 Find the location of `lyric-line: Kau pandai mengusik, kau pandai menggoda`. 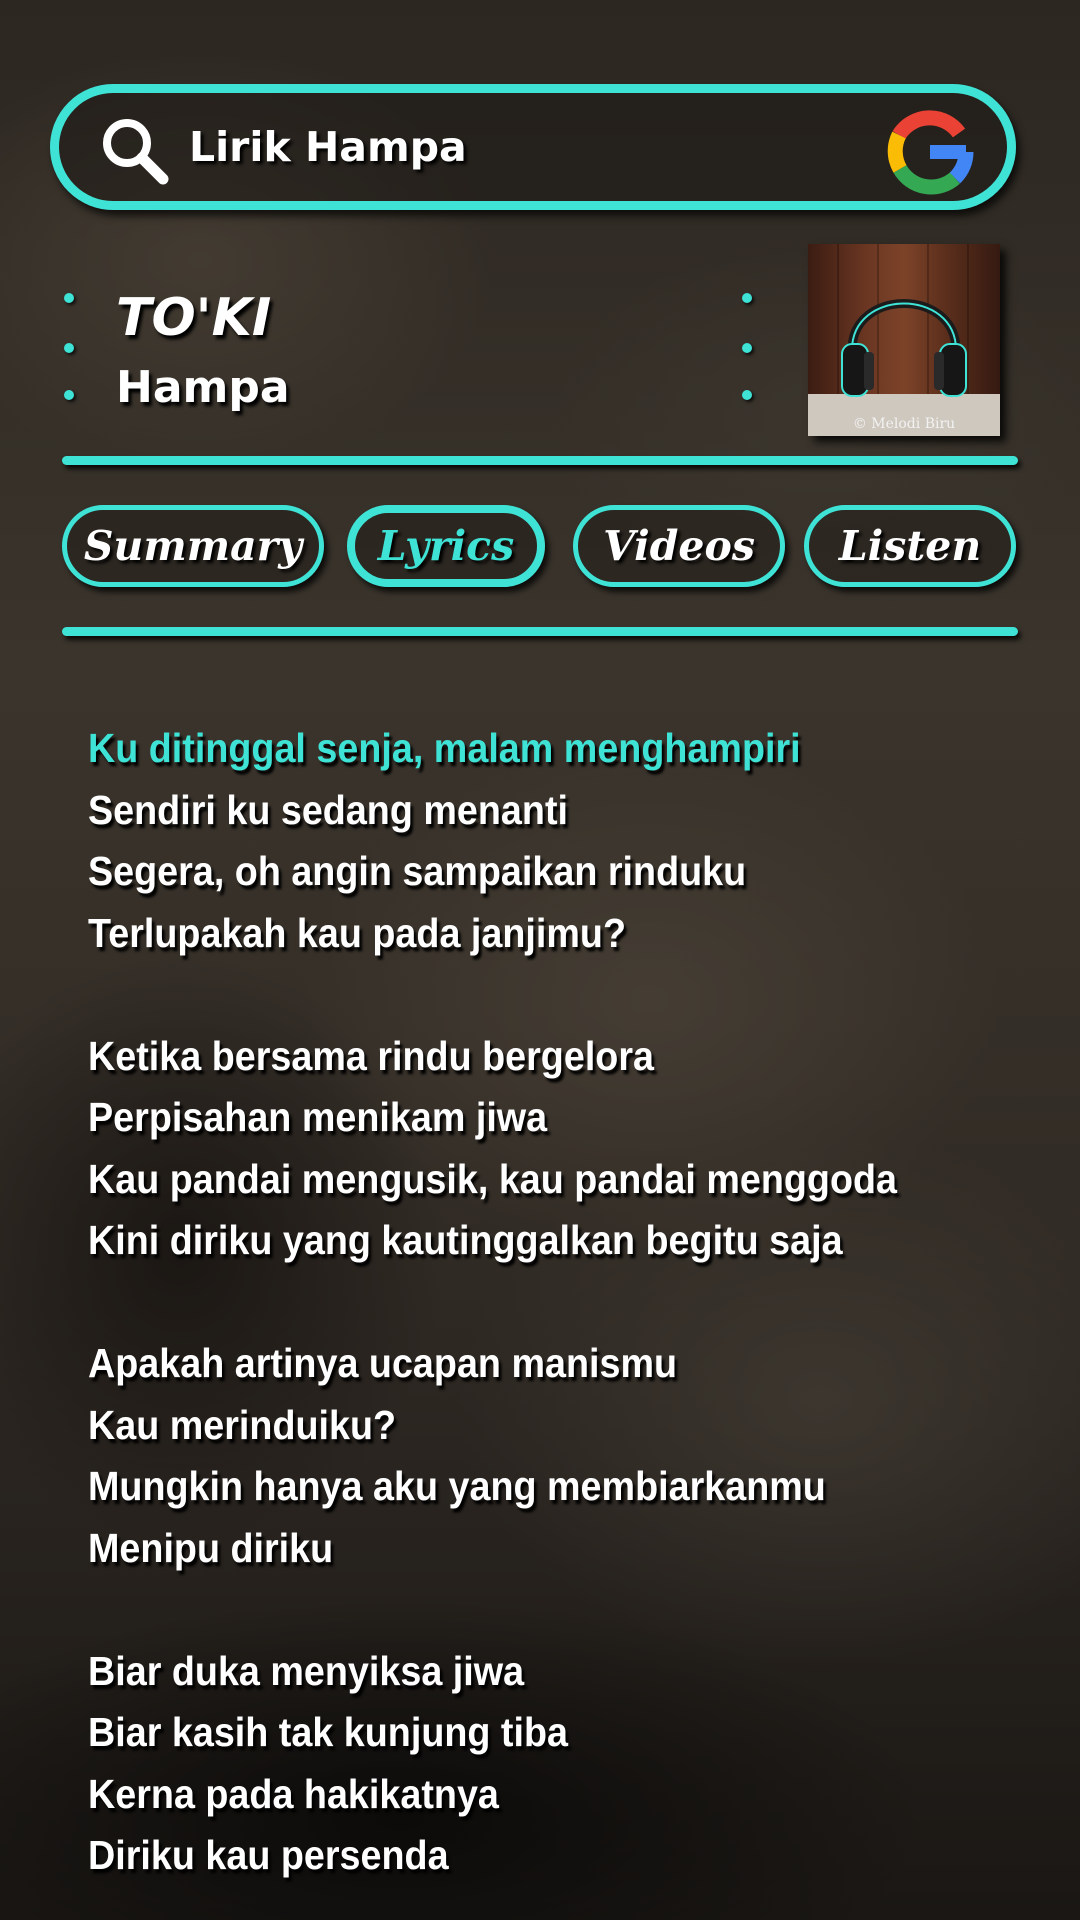

lyric-line: Kau pandai mengusik, kau pandai menggoda is located at coordinates (493, 1178).